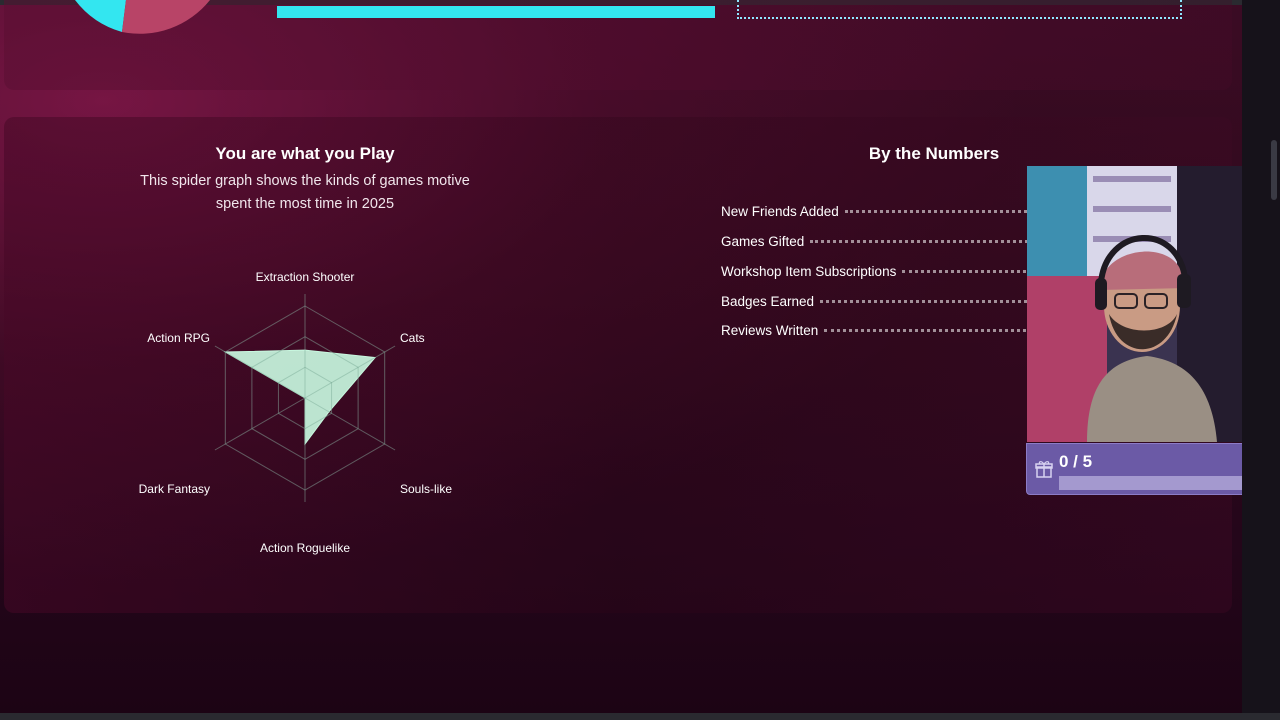 The image size is (1280, 720). I want to click on axis-label-cats: Cats, so click(412, 338).